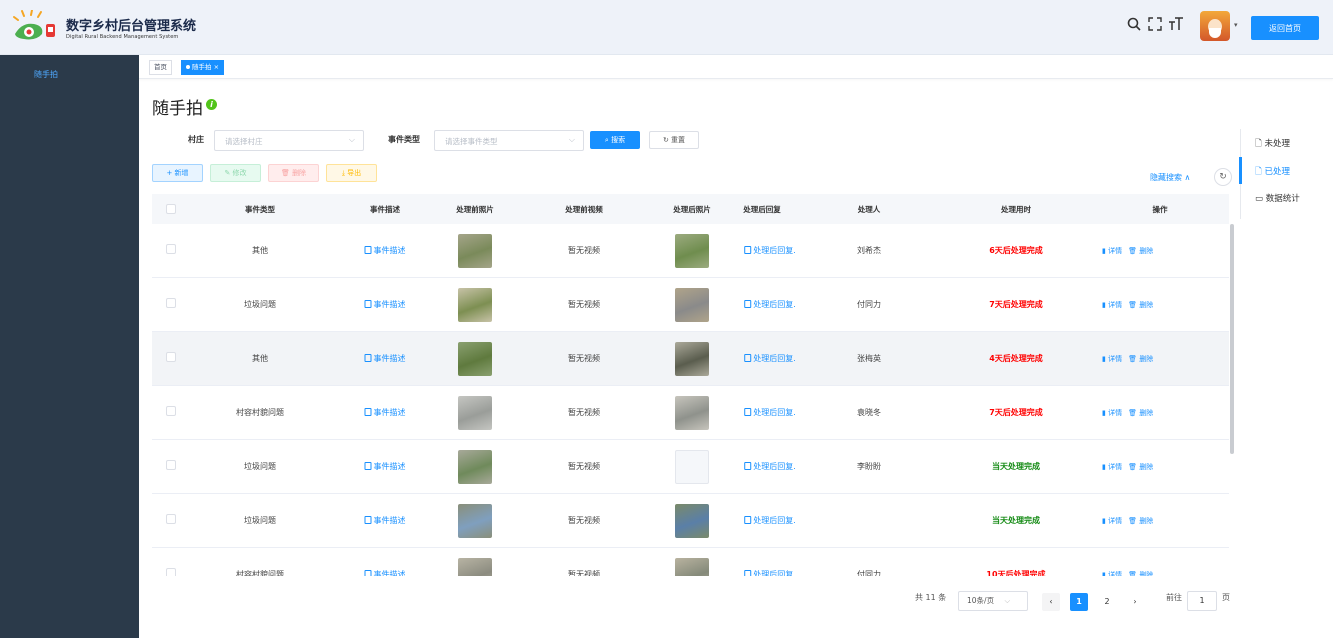  I want to click on table-row: 其他 事件描述 暂无视频 处理后回复. 刘希杰 6天后处理完成 ▮ 详情 🗑 删除, so click(690, 251).